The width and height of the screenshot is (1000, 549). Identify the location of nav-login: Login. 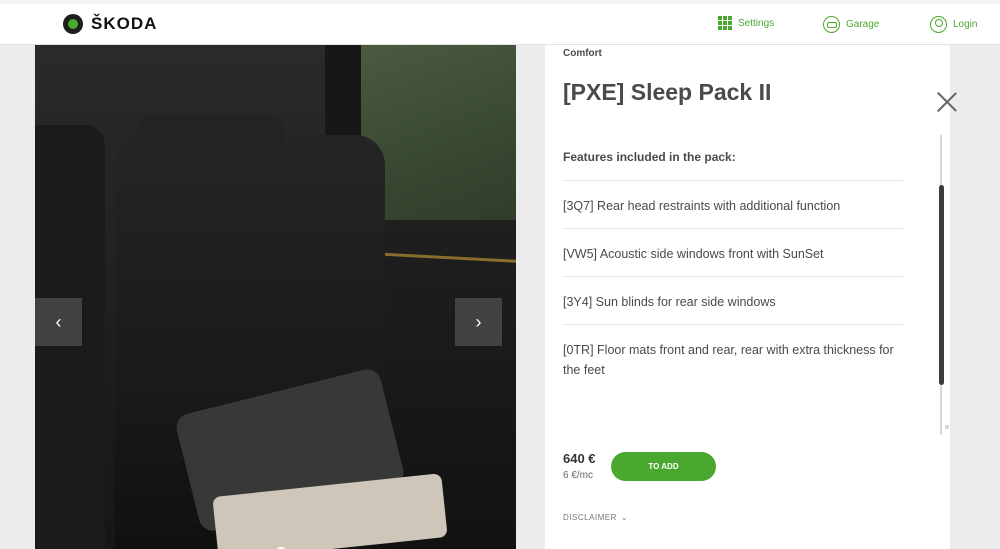
(953, 24).